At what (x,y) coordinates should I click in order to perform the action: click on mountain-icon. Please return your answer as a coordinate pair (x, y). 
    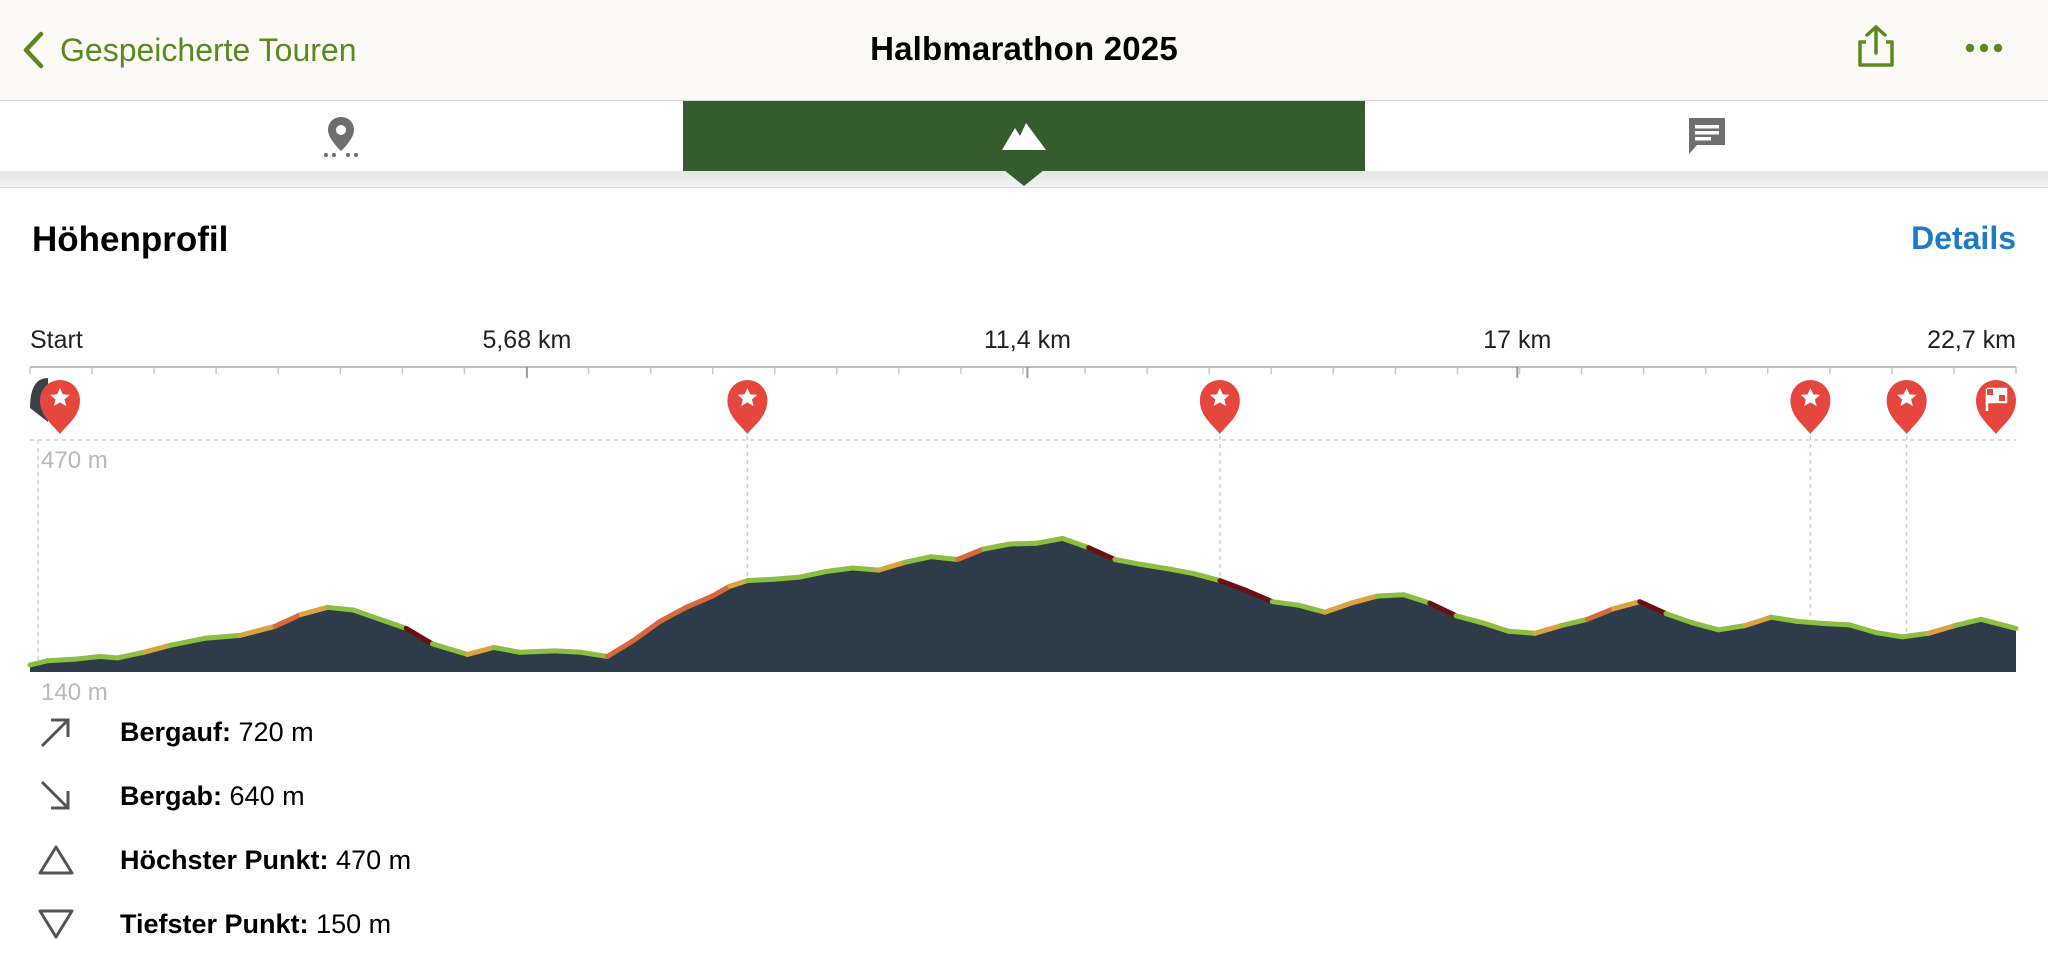
    Looking at the image, I should click on (1024, 136).